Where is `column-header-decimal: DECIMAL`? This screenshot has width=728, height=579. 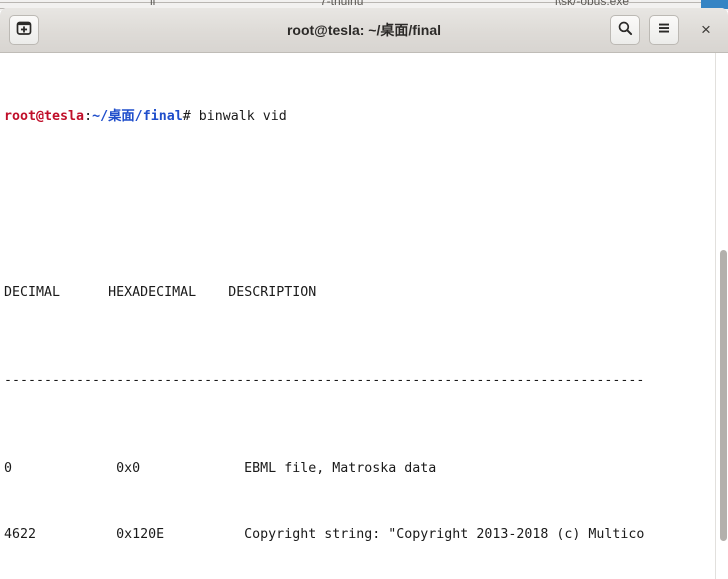 column-header-decimal: DECIMAL is located at coordinates (32, 292).